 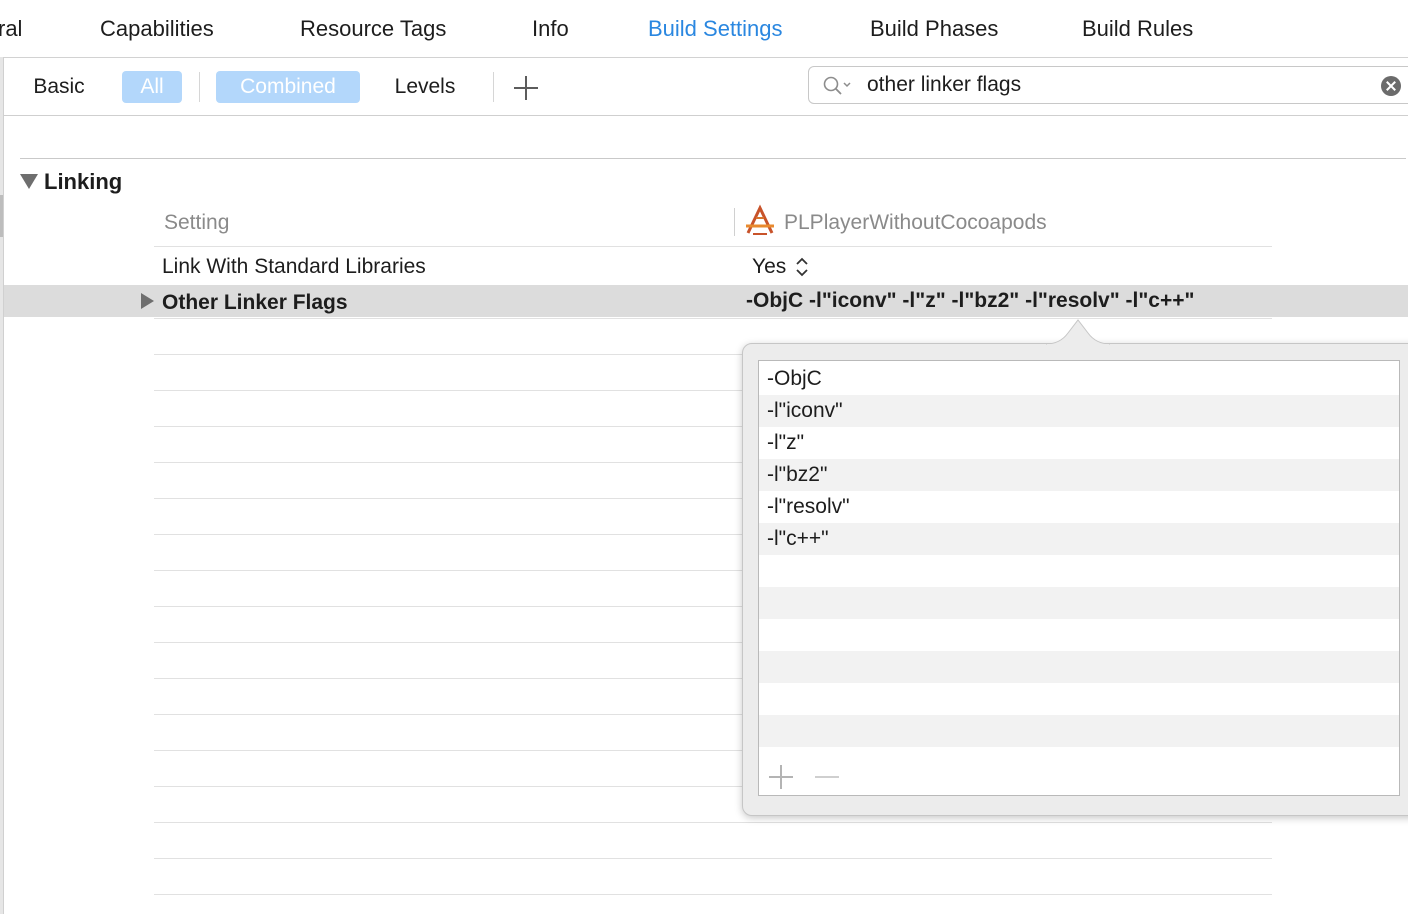 I want to click on list-item: -ObjC, so click(x=1079, y=379).